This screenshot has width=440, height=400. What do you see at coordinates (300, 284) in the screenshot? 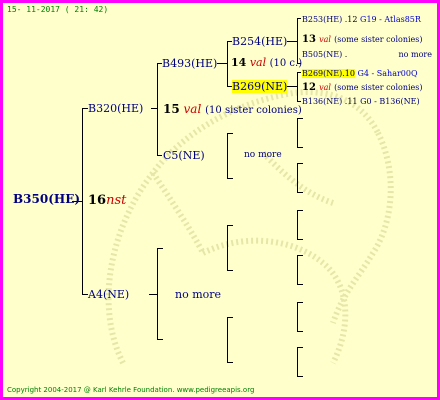
I see `empty-tick-4b` at bounding box center [300, 284].